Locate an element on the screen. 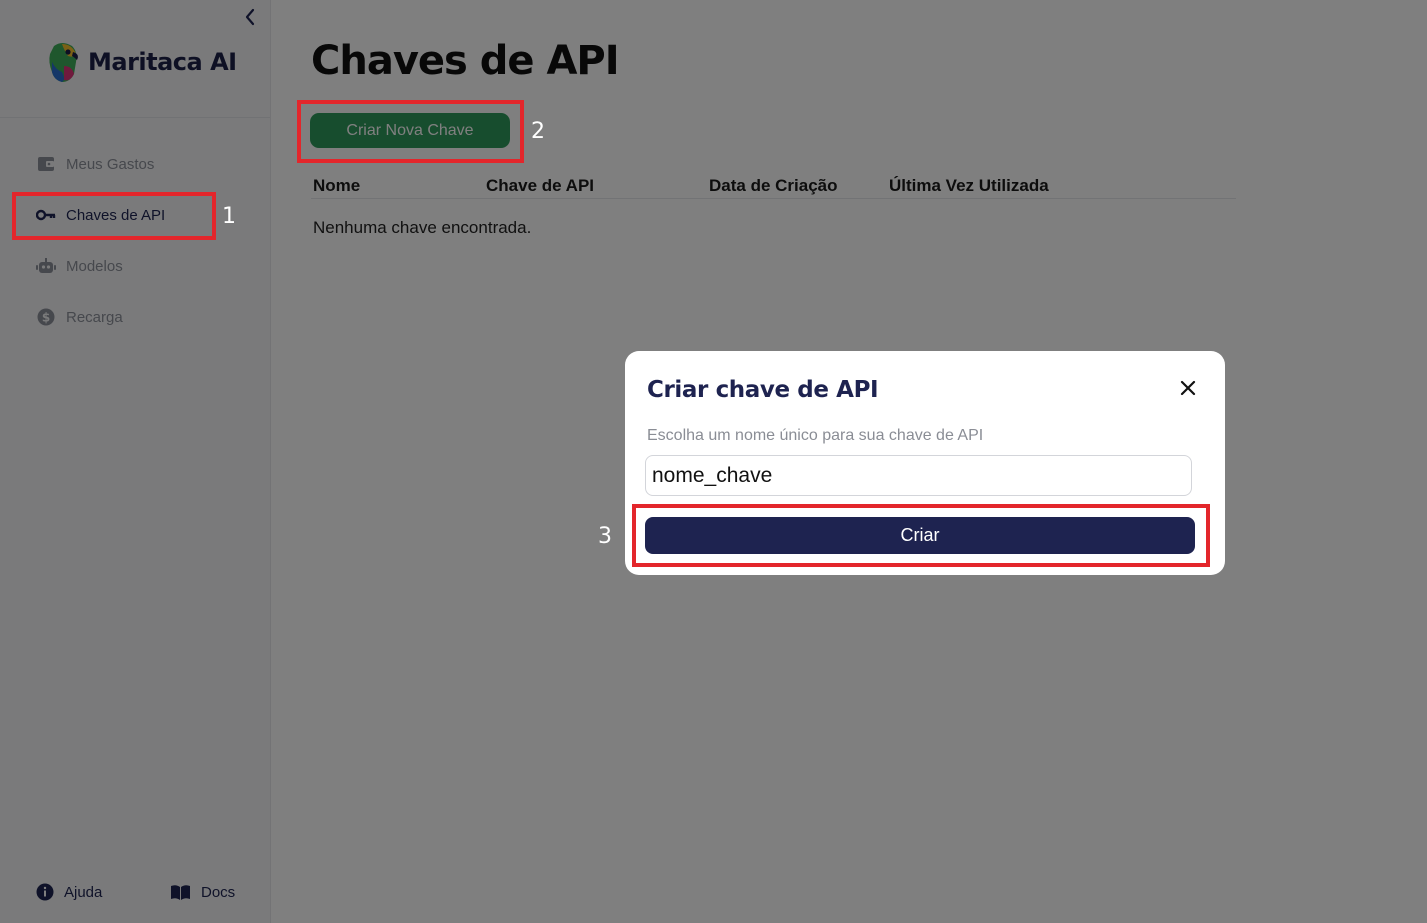  annotation-number-2: 2 is located at coordinates (538, 131).